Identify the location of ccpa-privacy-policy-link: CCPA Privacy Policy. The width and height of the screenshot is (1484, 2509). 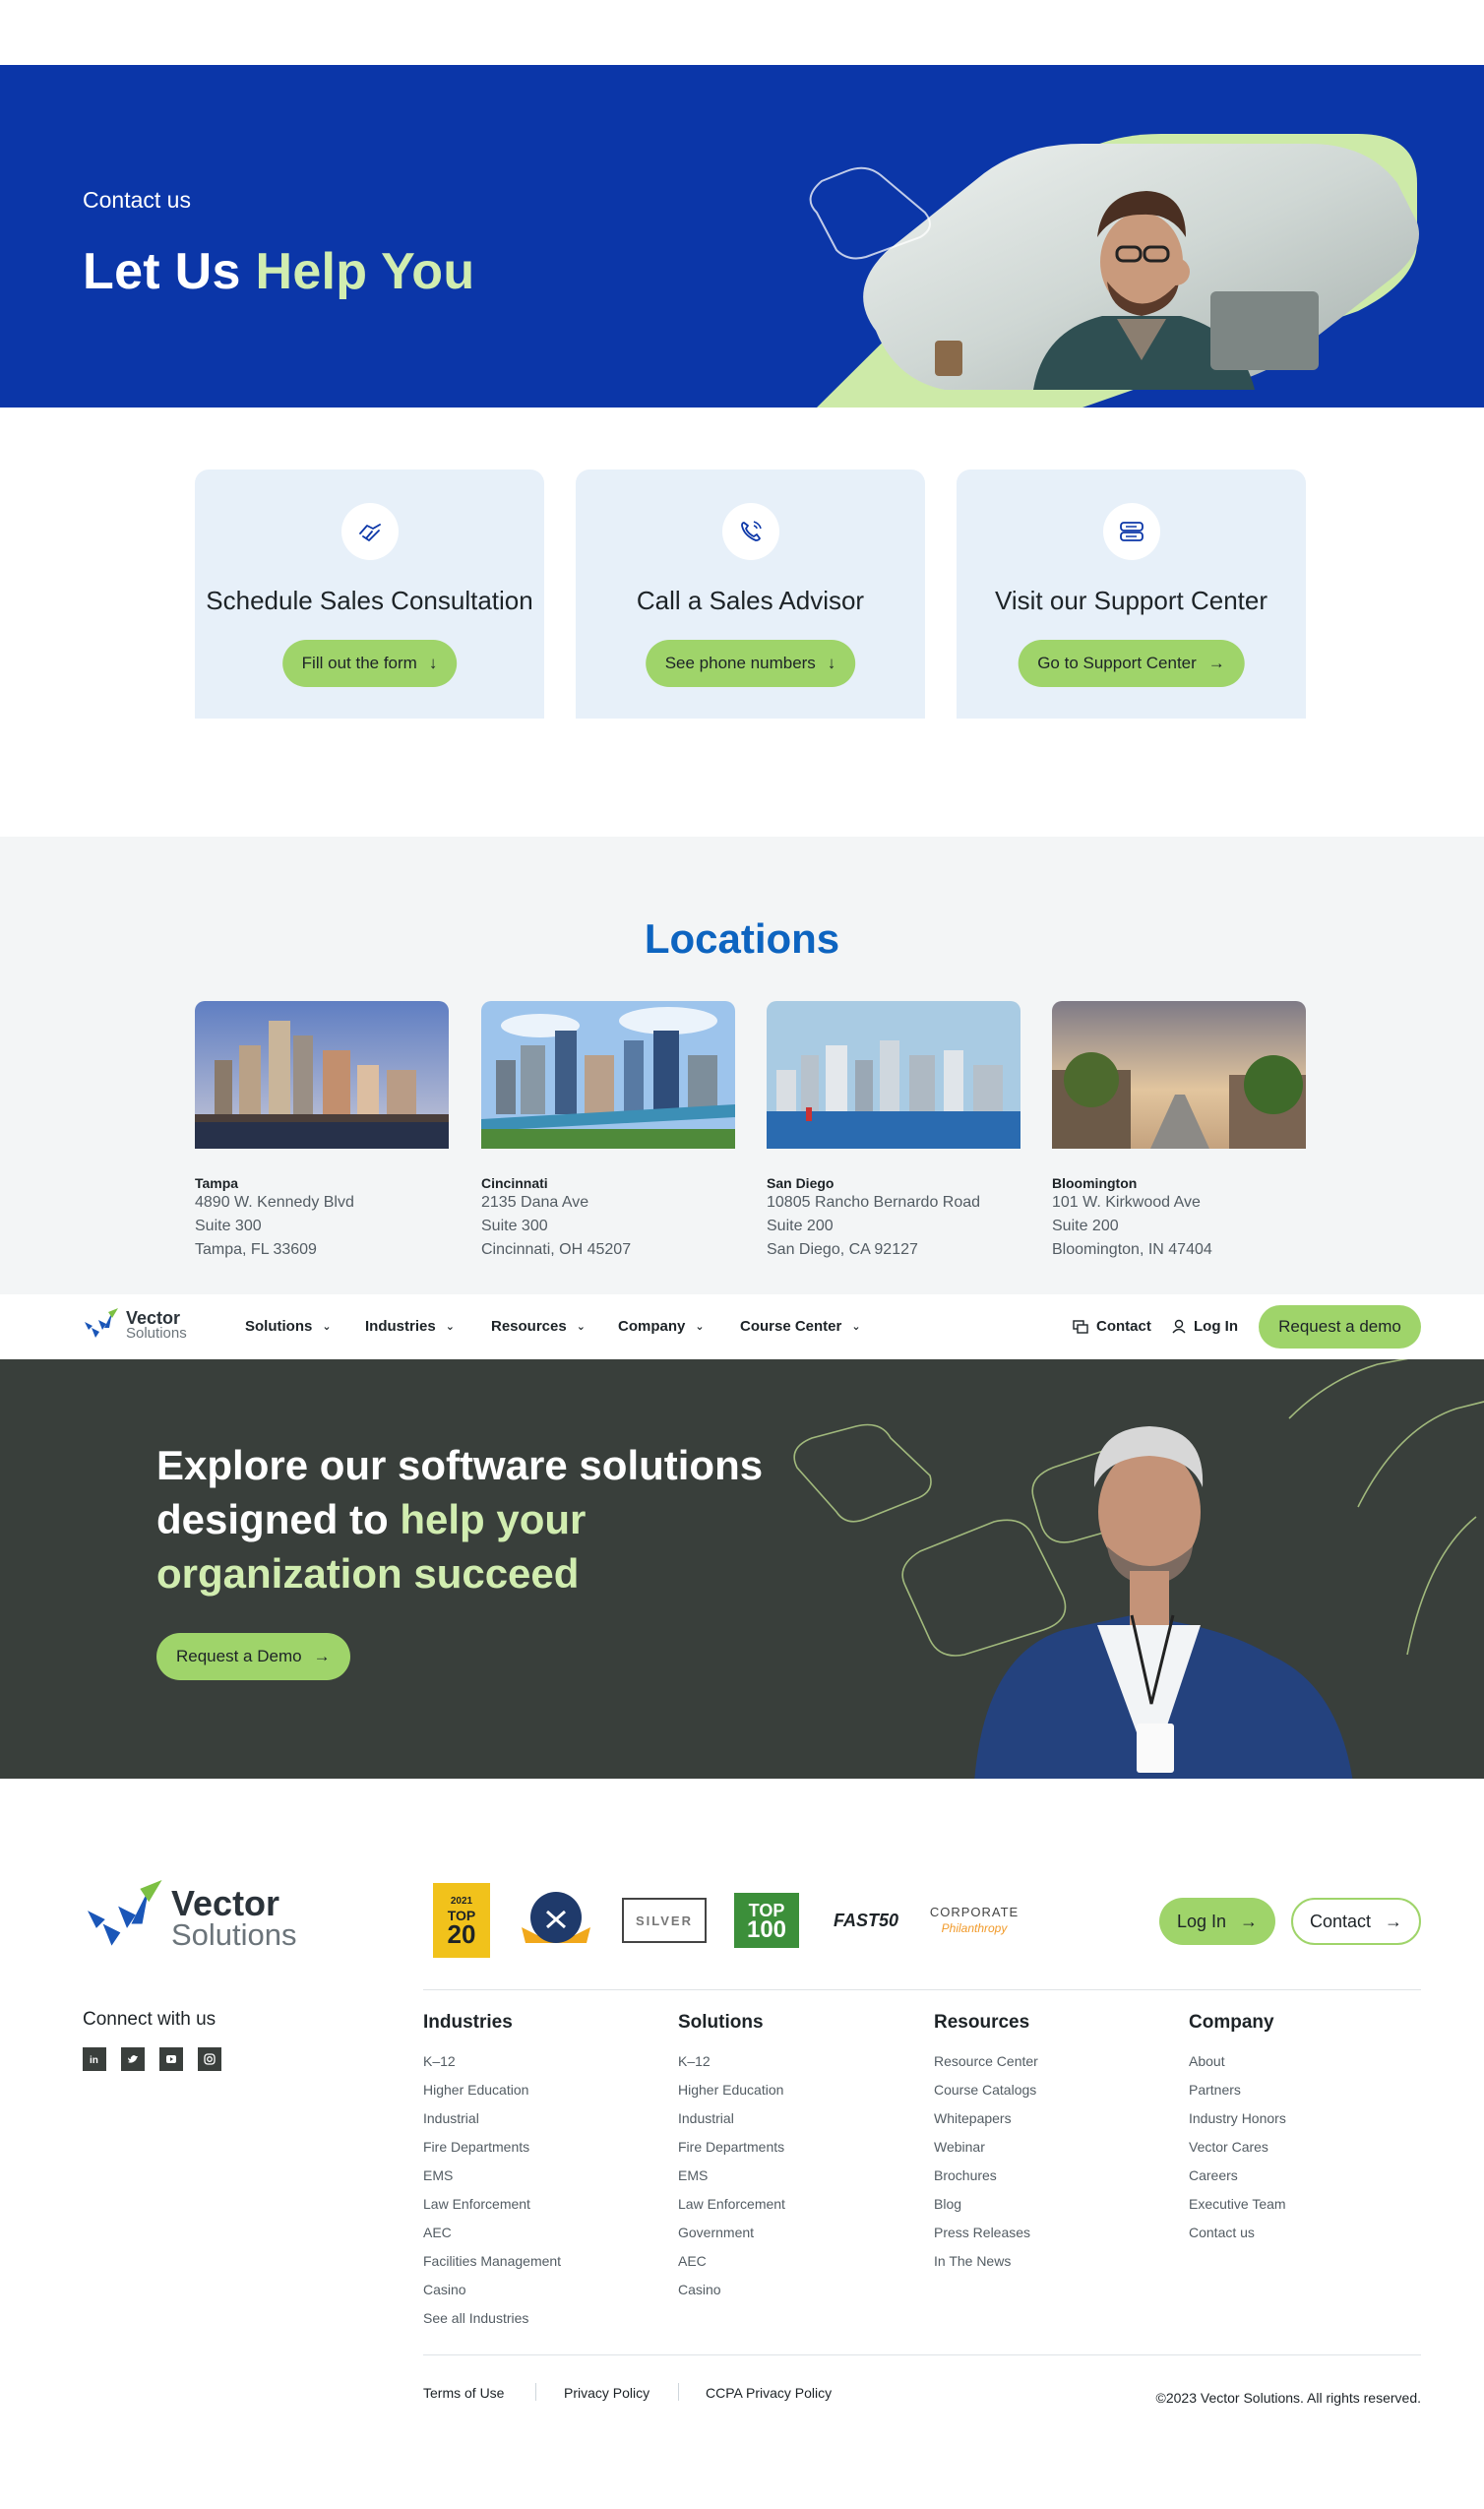
(769, 2393).